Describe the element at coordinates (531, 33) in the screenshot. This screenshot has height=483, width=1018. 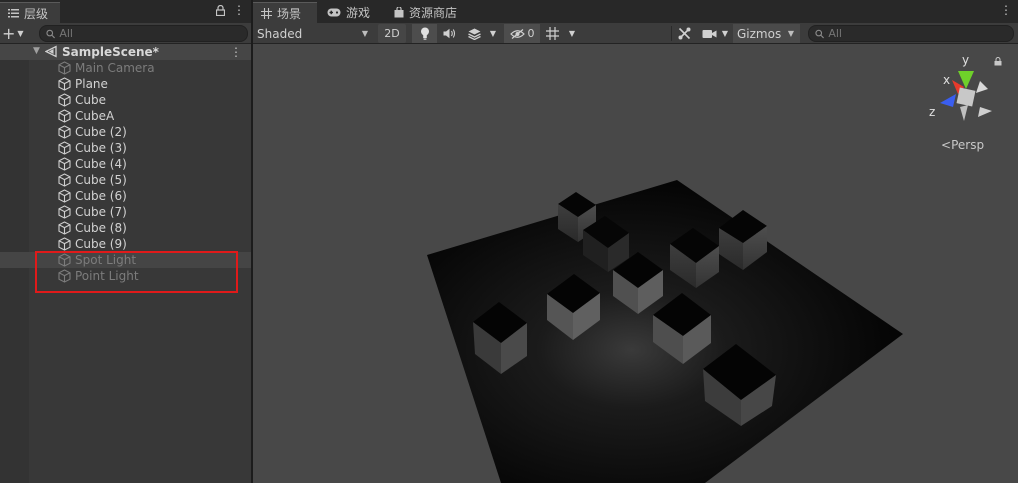
I see `hidden-count: 0` at that location.